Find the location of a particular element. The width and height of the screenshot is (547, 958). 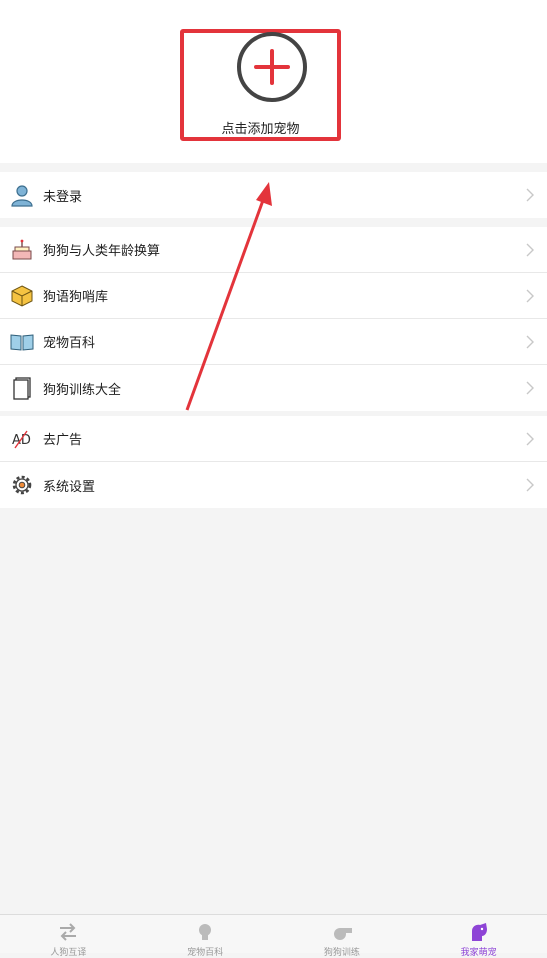

tab-translate: 人狗互译 is located at coordinates (68, 936).